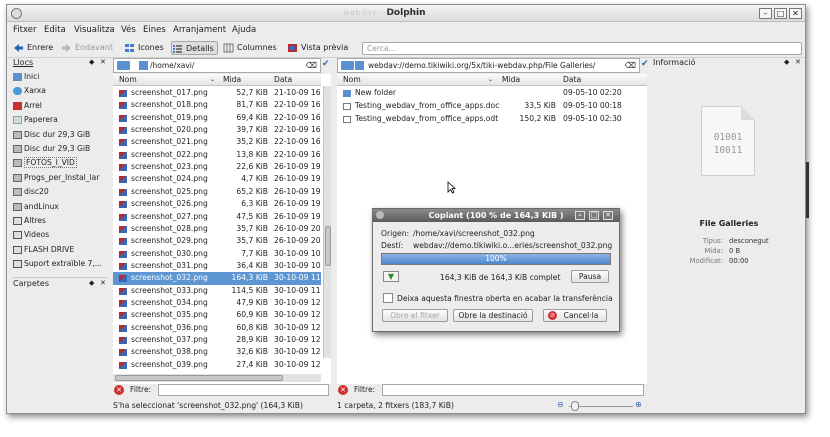  Describe the element at coordinates (57, 106) in the screenshot. I see `place-arrel: Arrel` at that location.